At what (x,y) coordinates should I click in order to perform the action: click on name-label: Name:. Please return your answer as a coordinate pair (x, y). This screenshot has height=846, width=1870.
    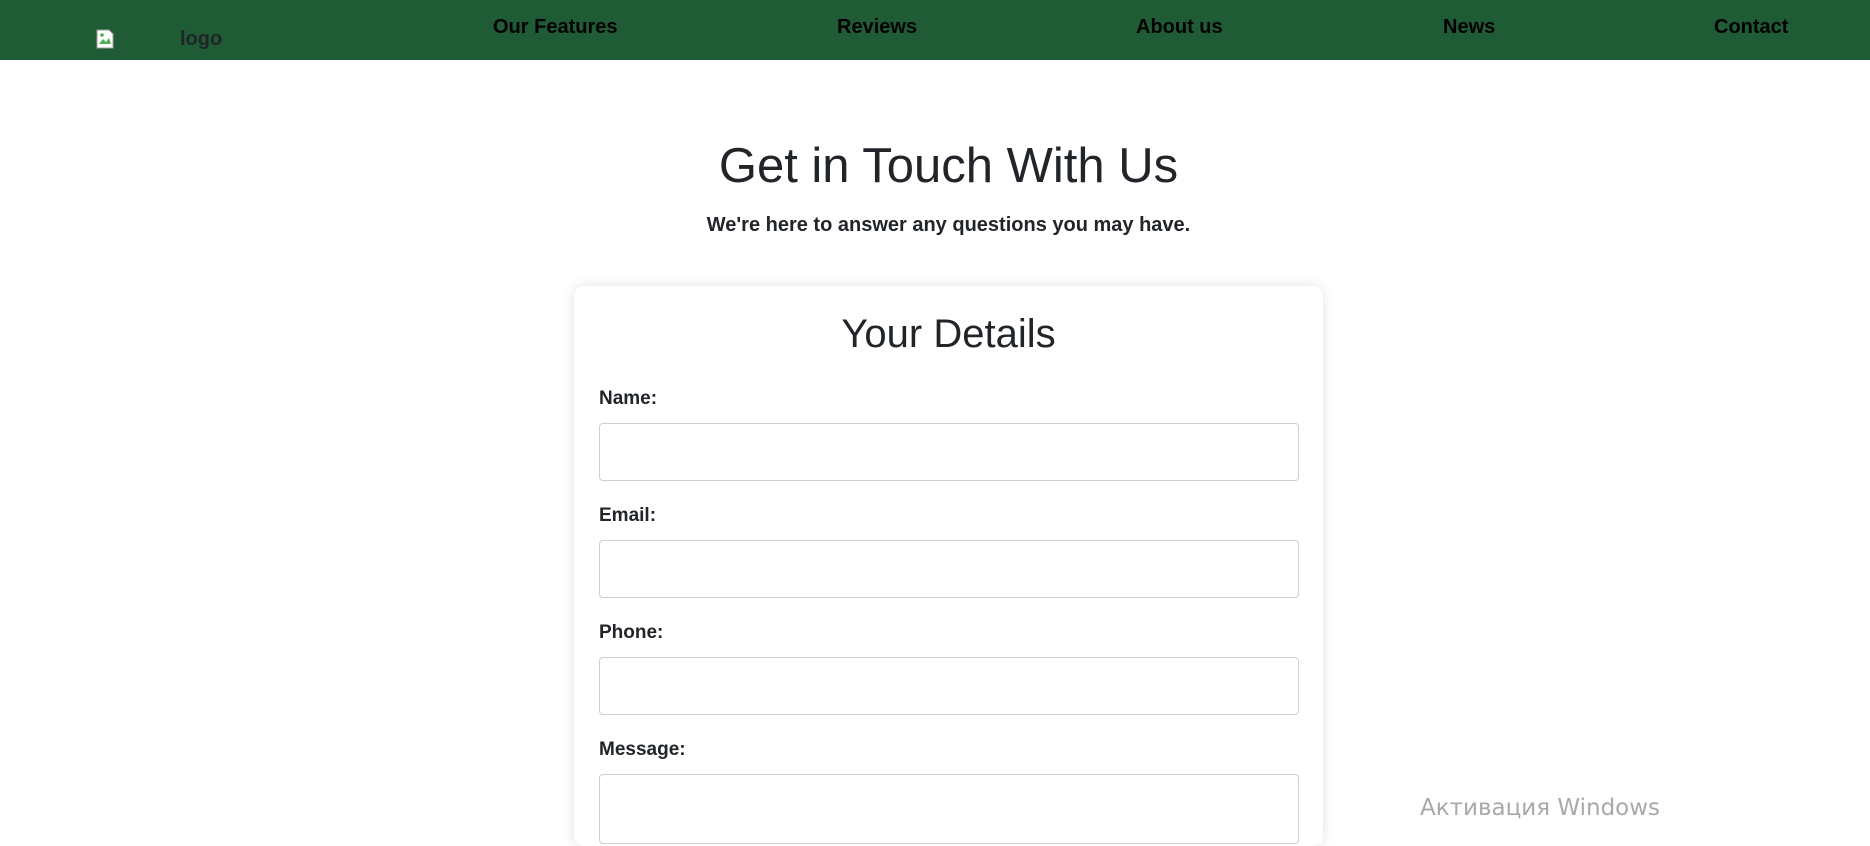
    Looking at the image, I should click on (628, 398).